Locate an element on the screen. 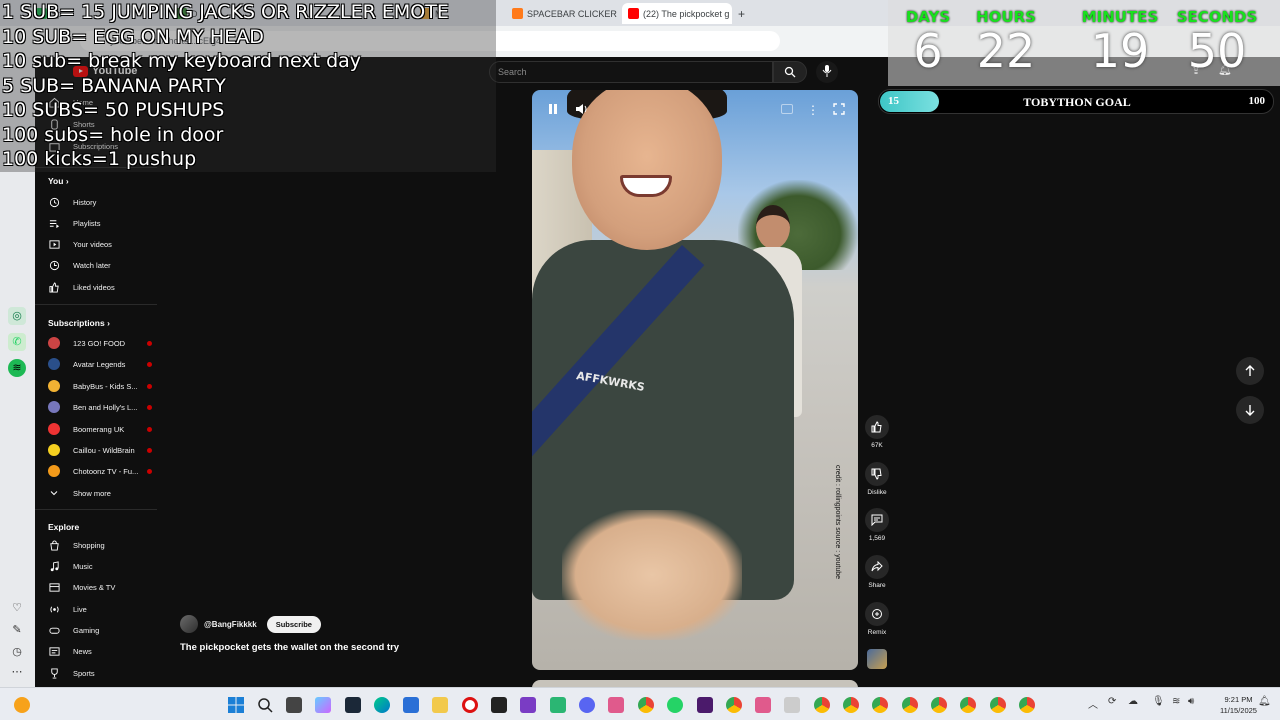 The width and height of the screenshot is (1280, 720). live-dot is located at coordinates (149, 450).